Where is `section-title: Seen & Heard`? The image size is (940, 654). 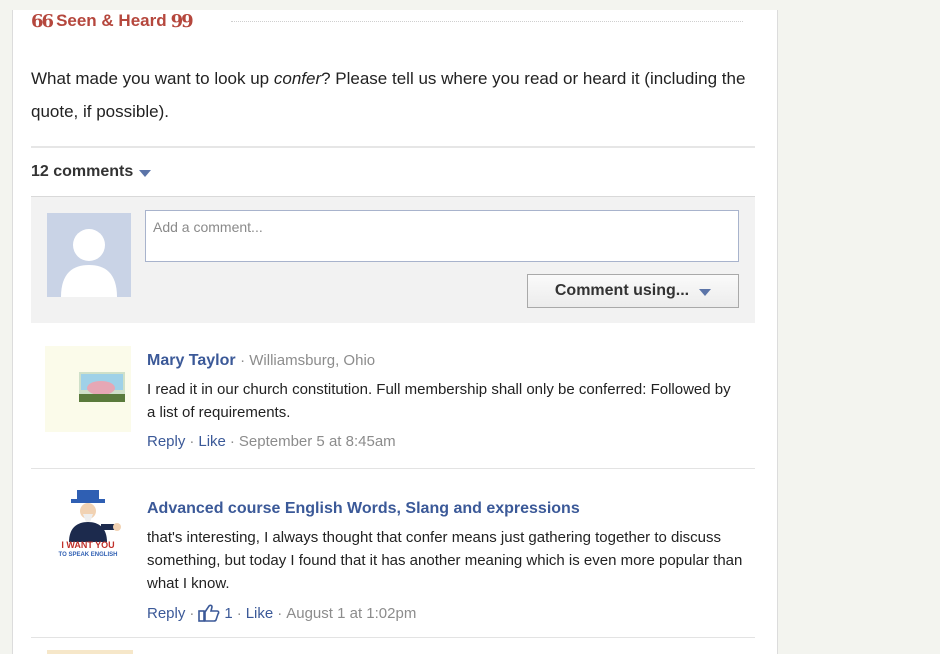
section-title: Seen & Heard is located at coordinates (111, 20).